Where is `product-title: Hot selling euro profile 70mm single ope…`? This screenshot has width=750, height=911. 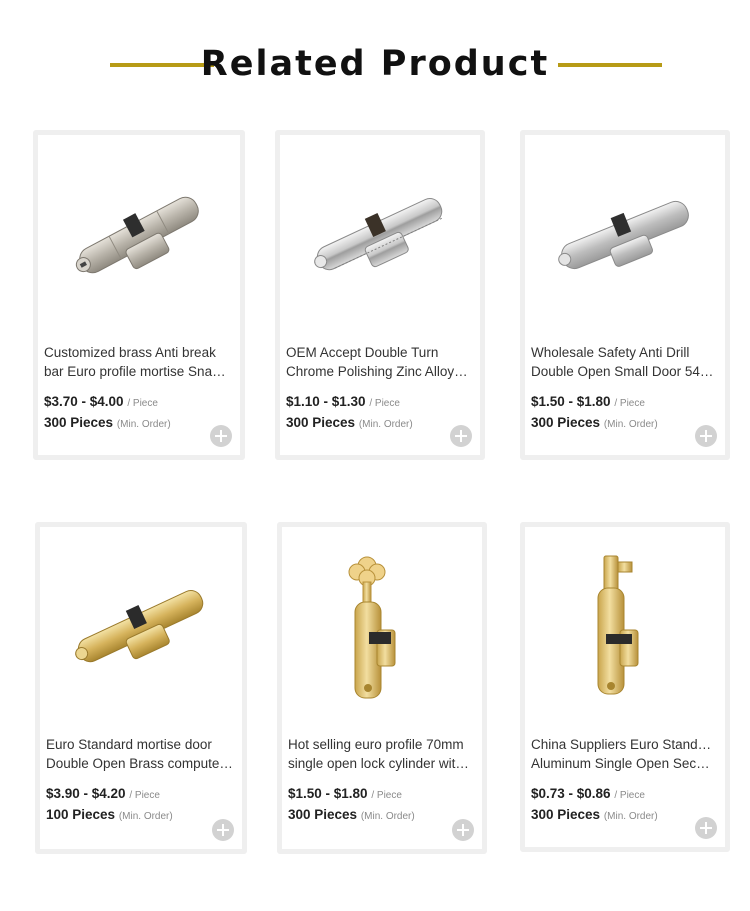
product-title: Hot selling euro profile 70mm single ope… is located at coordinates (381, 754).